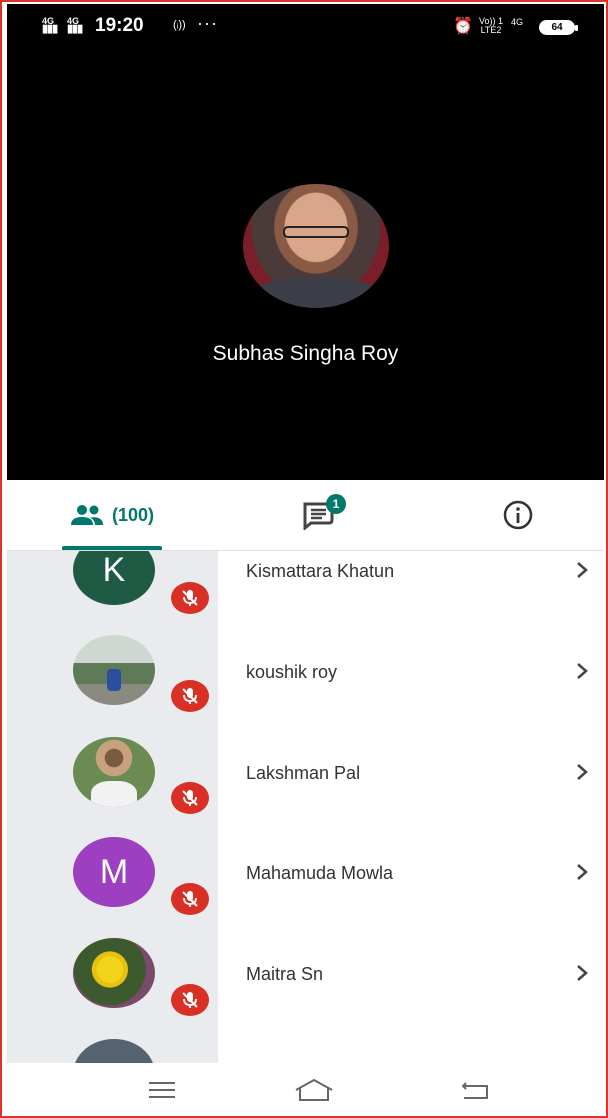 The image size is (608, 1118). I want to click on tab-chat: 1, so click(319, 515).